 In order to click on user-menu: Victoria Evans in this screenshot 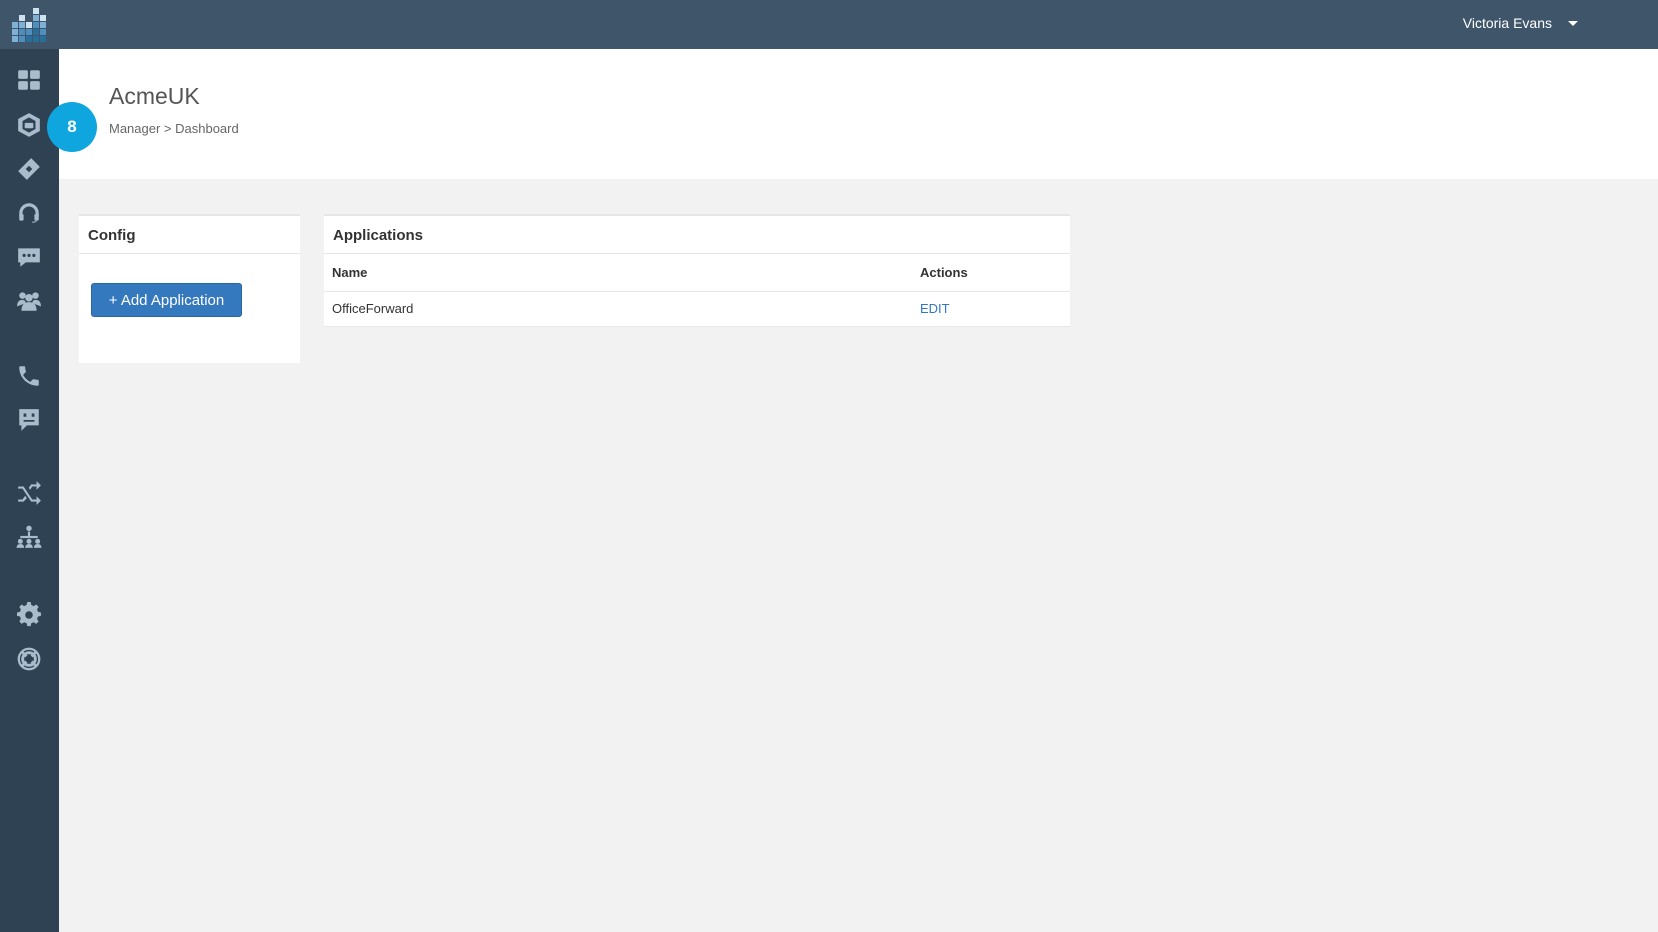, I will do `click(1520, 23)`.